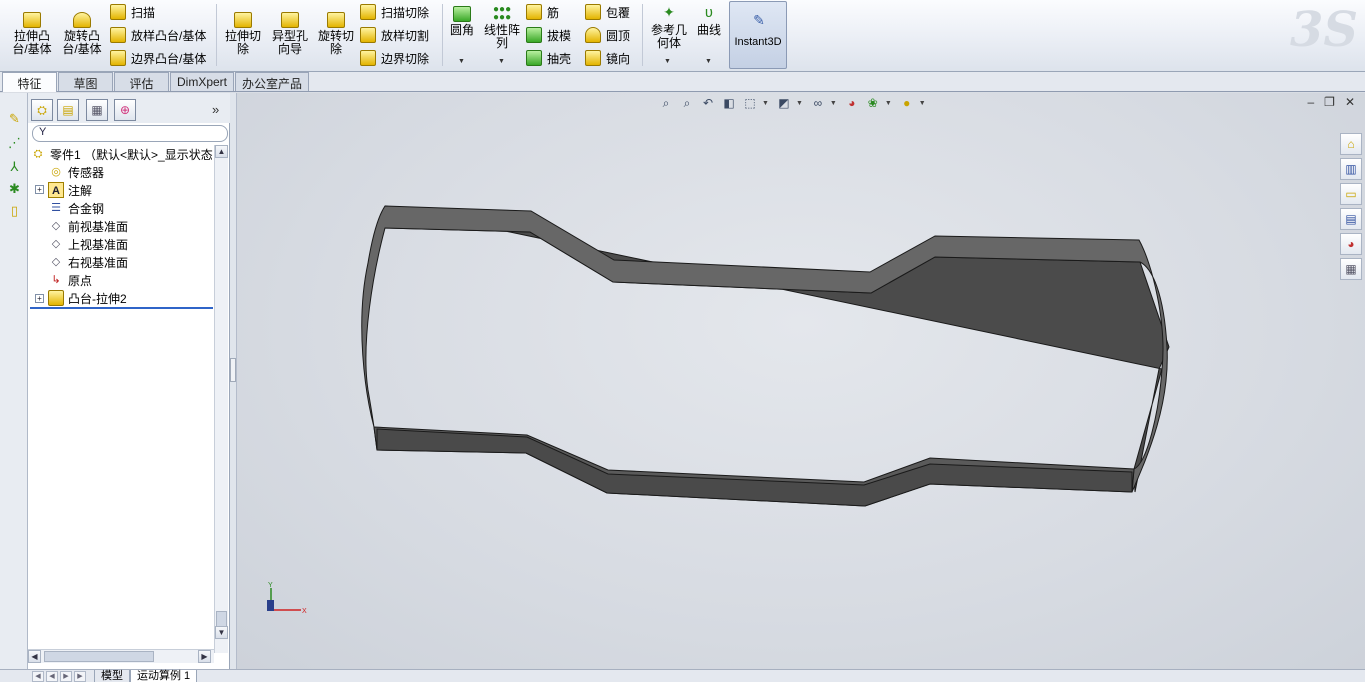  Describe the element at coordinates (85, 81) in the screenshot. I see `tab-sketch: 草图` at that location.